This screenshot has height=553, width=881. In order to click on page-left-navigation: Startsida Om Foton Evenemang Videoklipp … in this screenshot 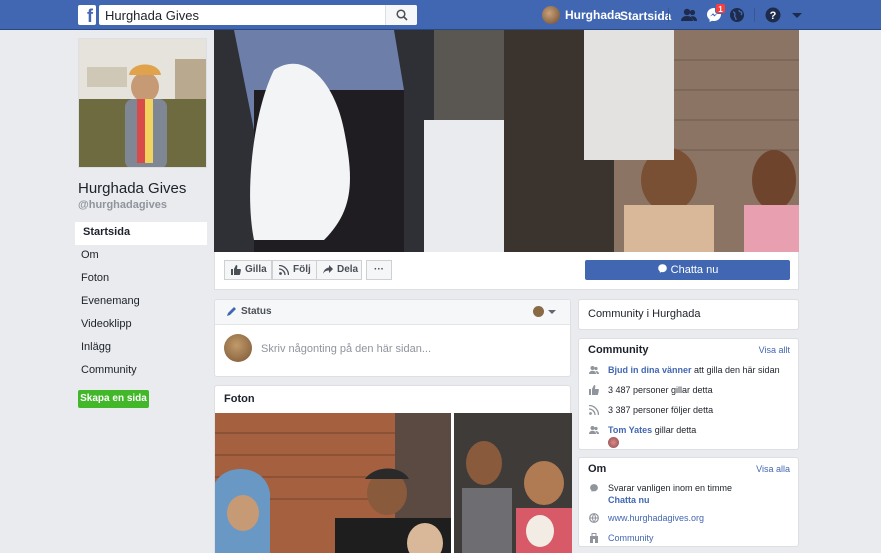, I will do `click(141, 302)`.